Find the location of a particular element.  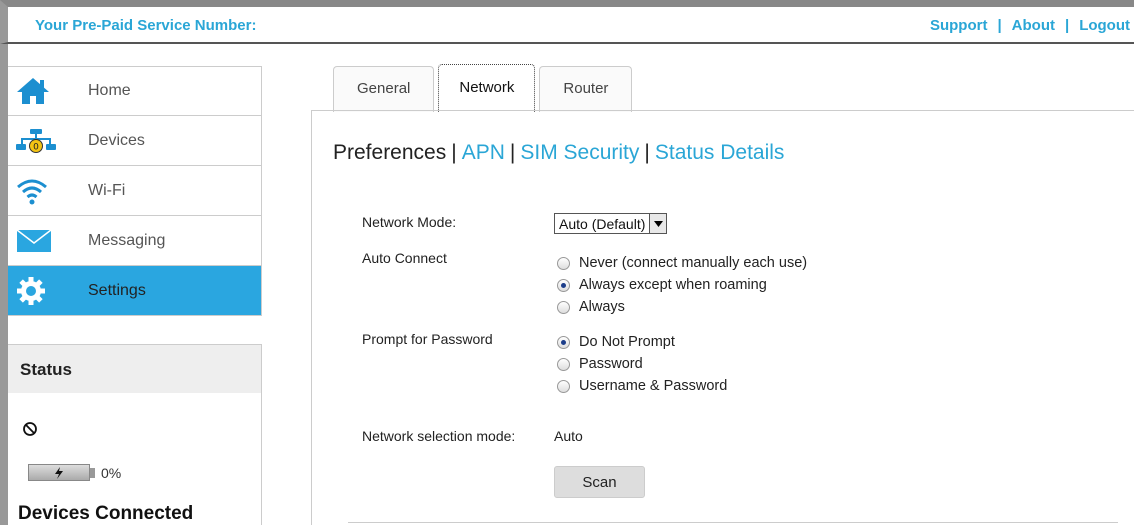

top-links: Support | About | Logout is located at coordinates (1030, 25).